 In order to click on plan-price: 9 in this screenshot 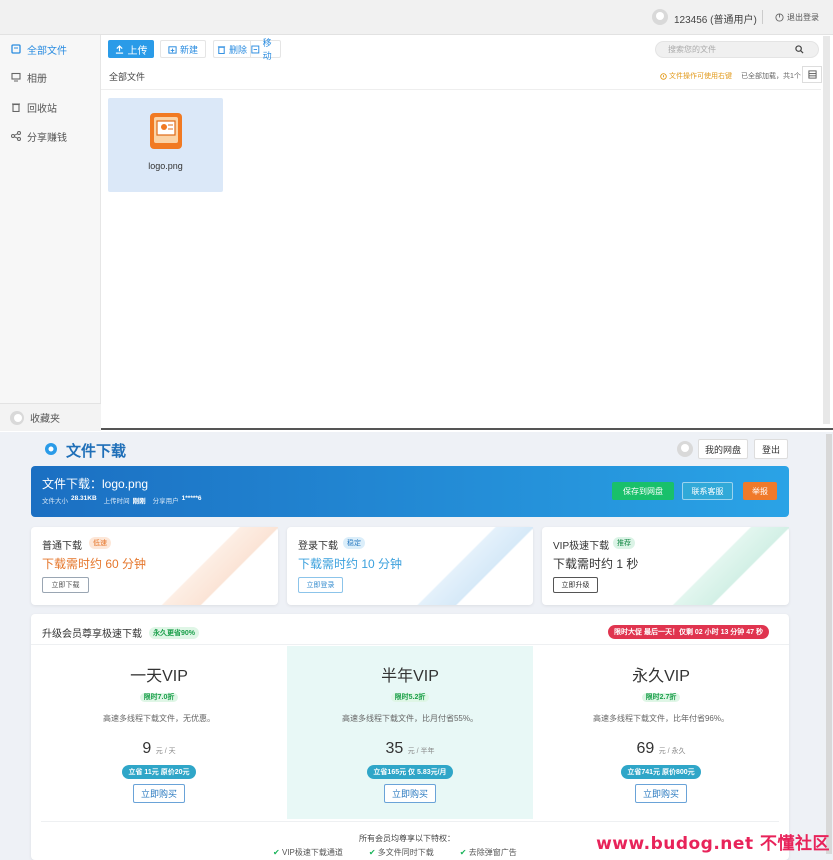, I will do `click(147, 748)`.